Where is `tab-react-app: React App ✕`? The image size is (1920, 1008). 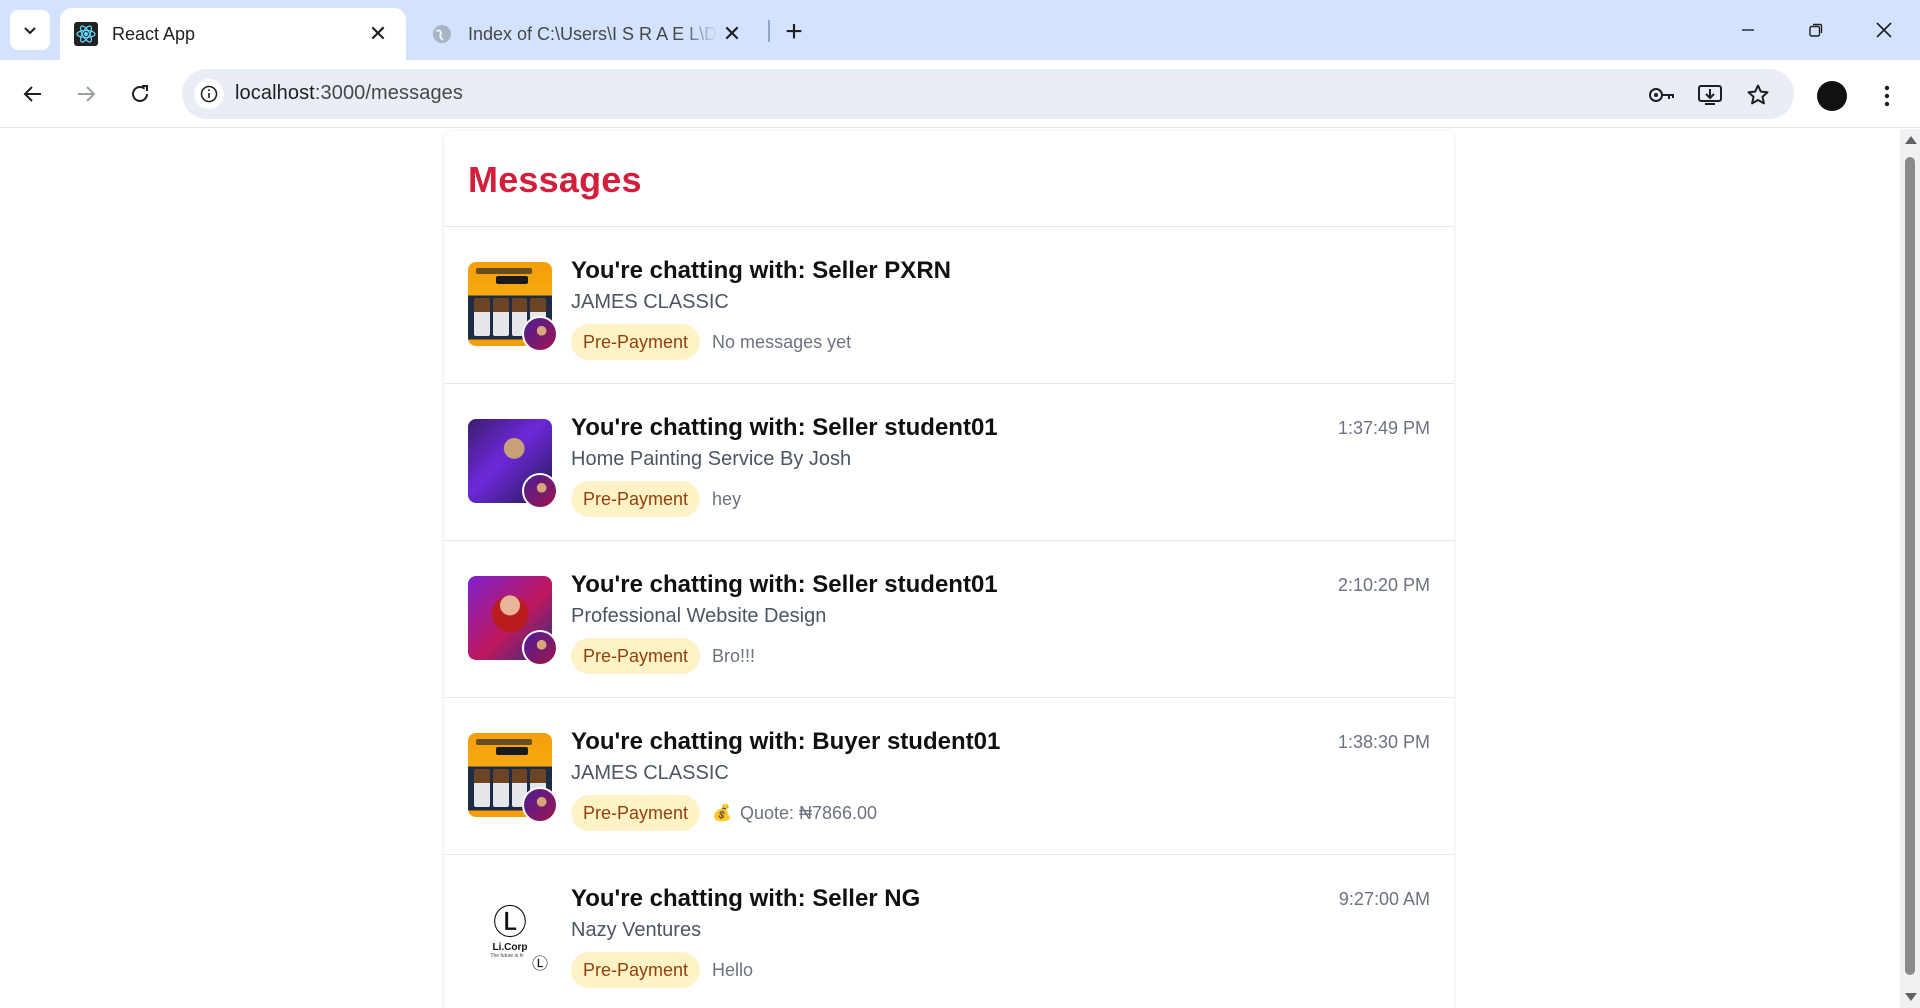
tab-react-app: React App ✕ is located at coordinates (233, 34).